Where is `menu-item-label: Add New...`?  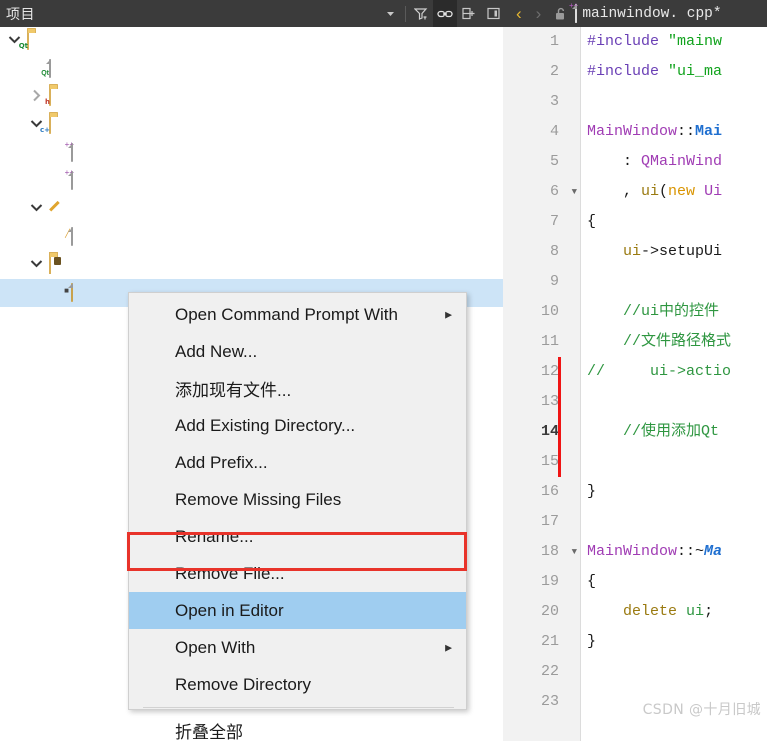 menu-item-label: Add New... is located at coordinates (216, 351).